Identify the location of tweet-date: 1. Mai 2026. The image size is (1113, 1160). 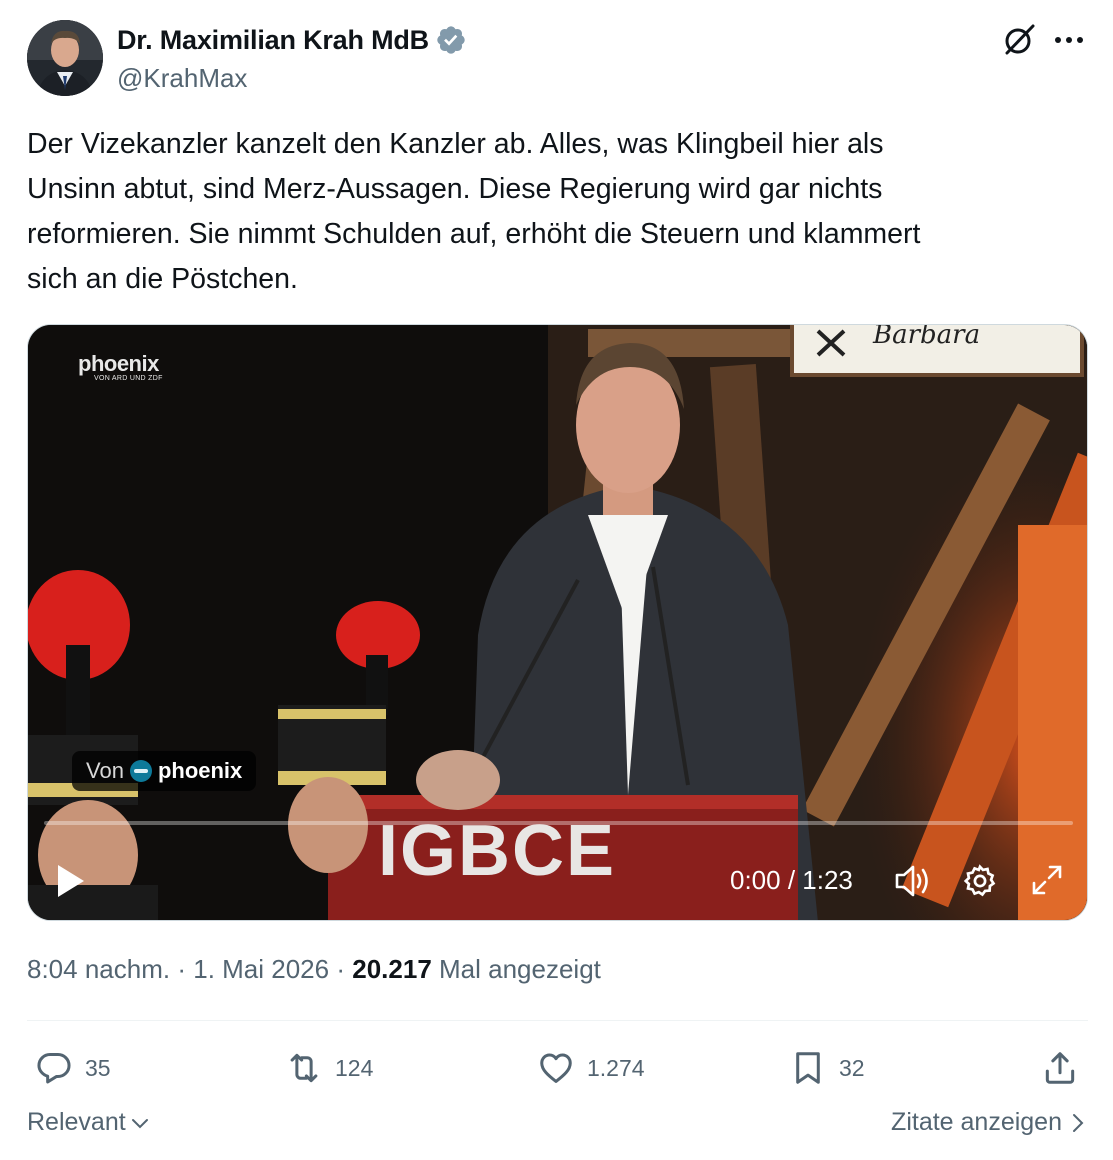
(261, 969).